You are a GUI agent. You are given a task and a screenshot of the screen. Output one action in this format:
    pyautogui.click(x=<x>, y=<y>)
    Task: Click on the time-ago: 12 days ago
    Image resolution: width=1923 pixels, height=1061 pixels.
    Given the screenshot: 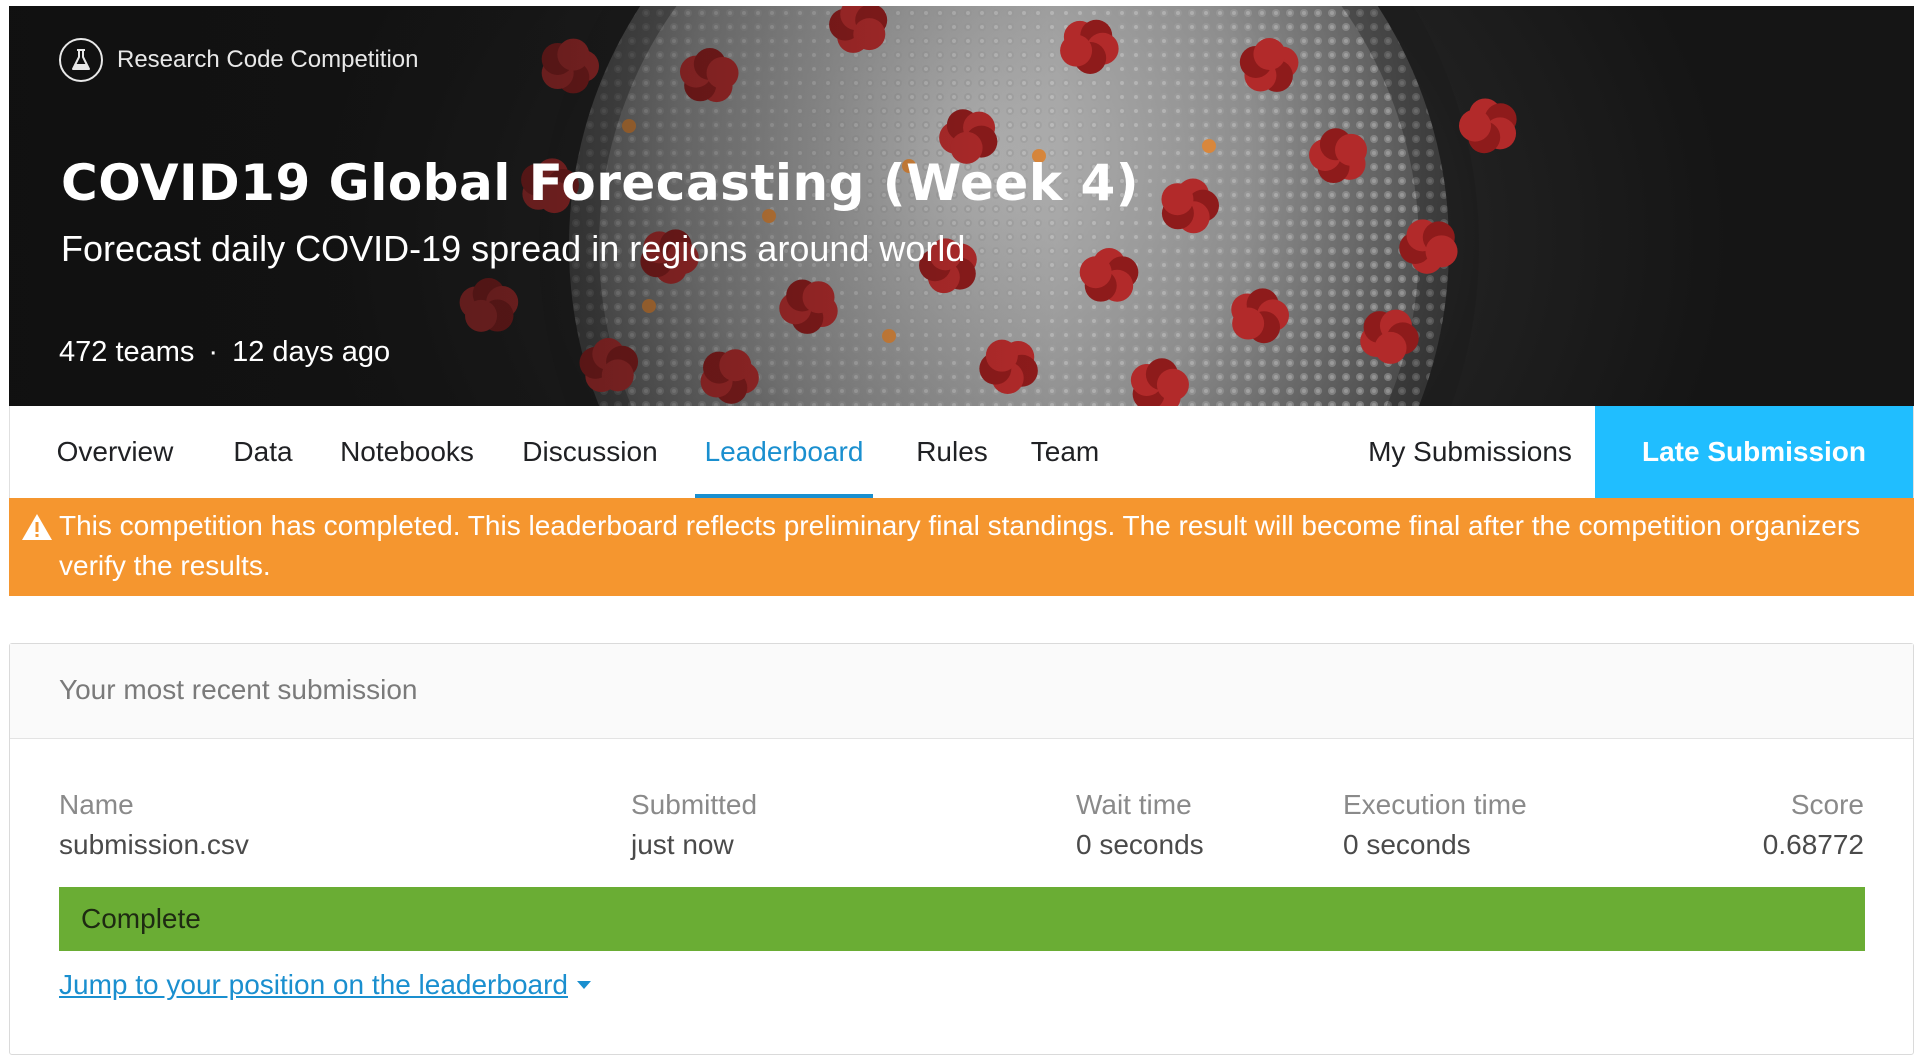 What is the action you would take?
    pyautogui.click(x=311, y=352)
    